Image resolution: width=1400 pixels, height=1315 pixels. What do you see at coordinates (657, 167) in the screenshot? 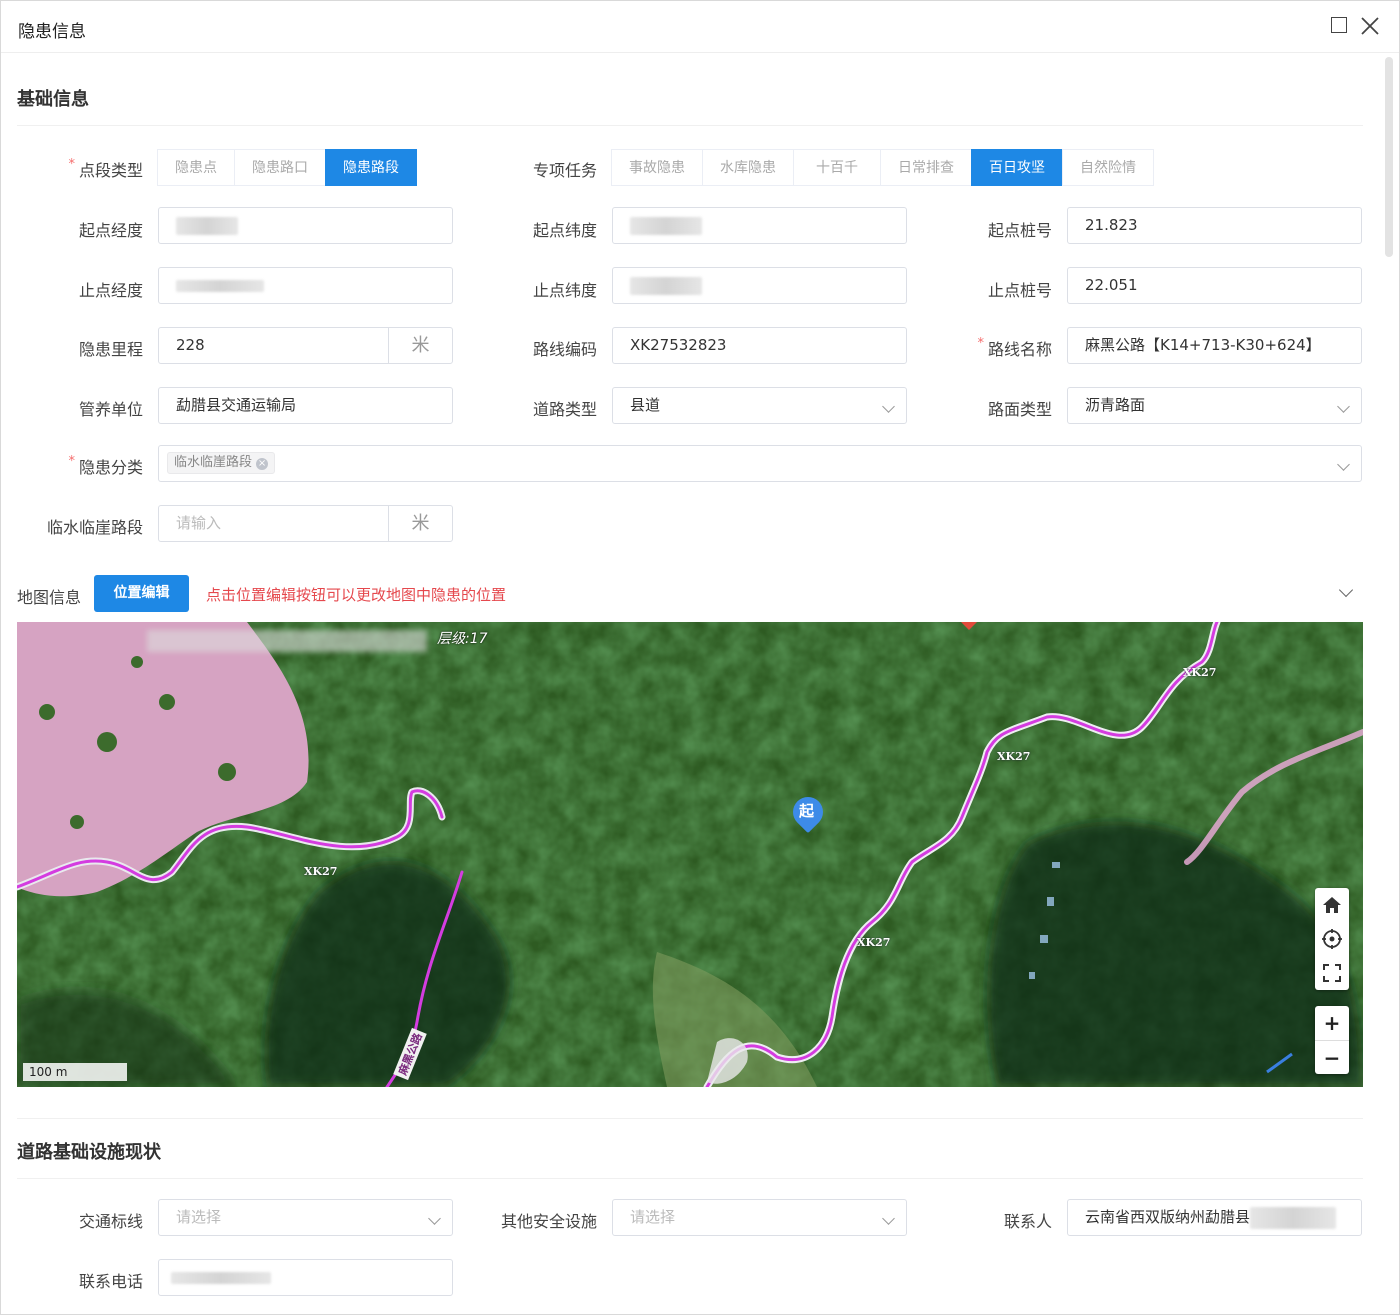
I see `radio-accident-hazard: 事故隐患` at bounding box center [657, 167].